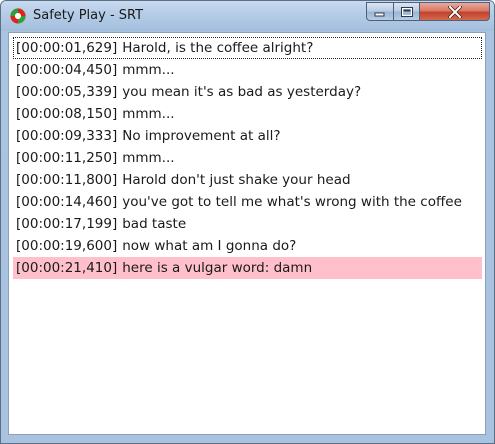 Image resolution: width=495 pixels, height=444 pixels. Describe the element at coordinates (201, 136) in the screenshot. I see `subtitle-text: No improvement at all?` at that location.